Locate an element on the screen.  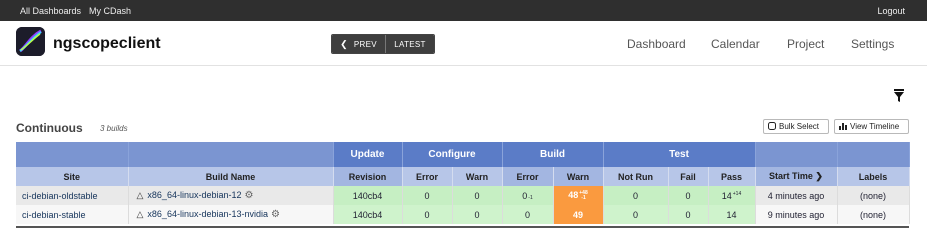
bulk-select-label: Bulk Select is located at coordinates (799, 126).